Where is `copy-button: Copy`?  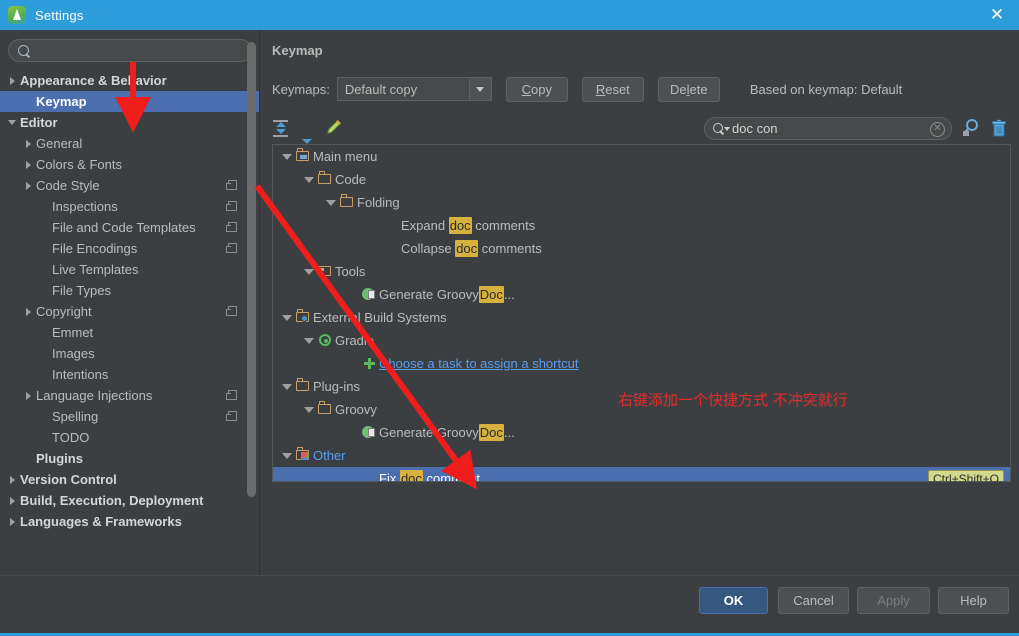 copy-button: Copy is located at coordinates (536, 89).